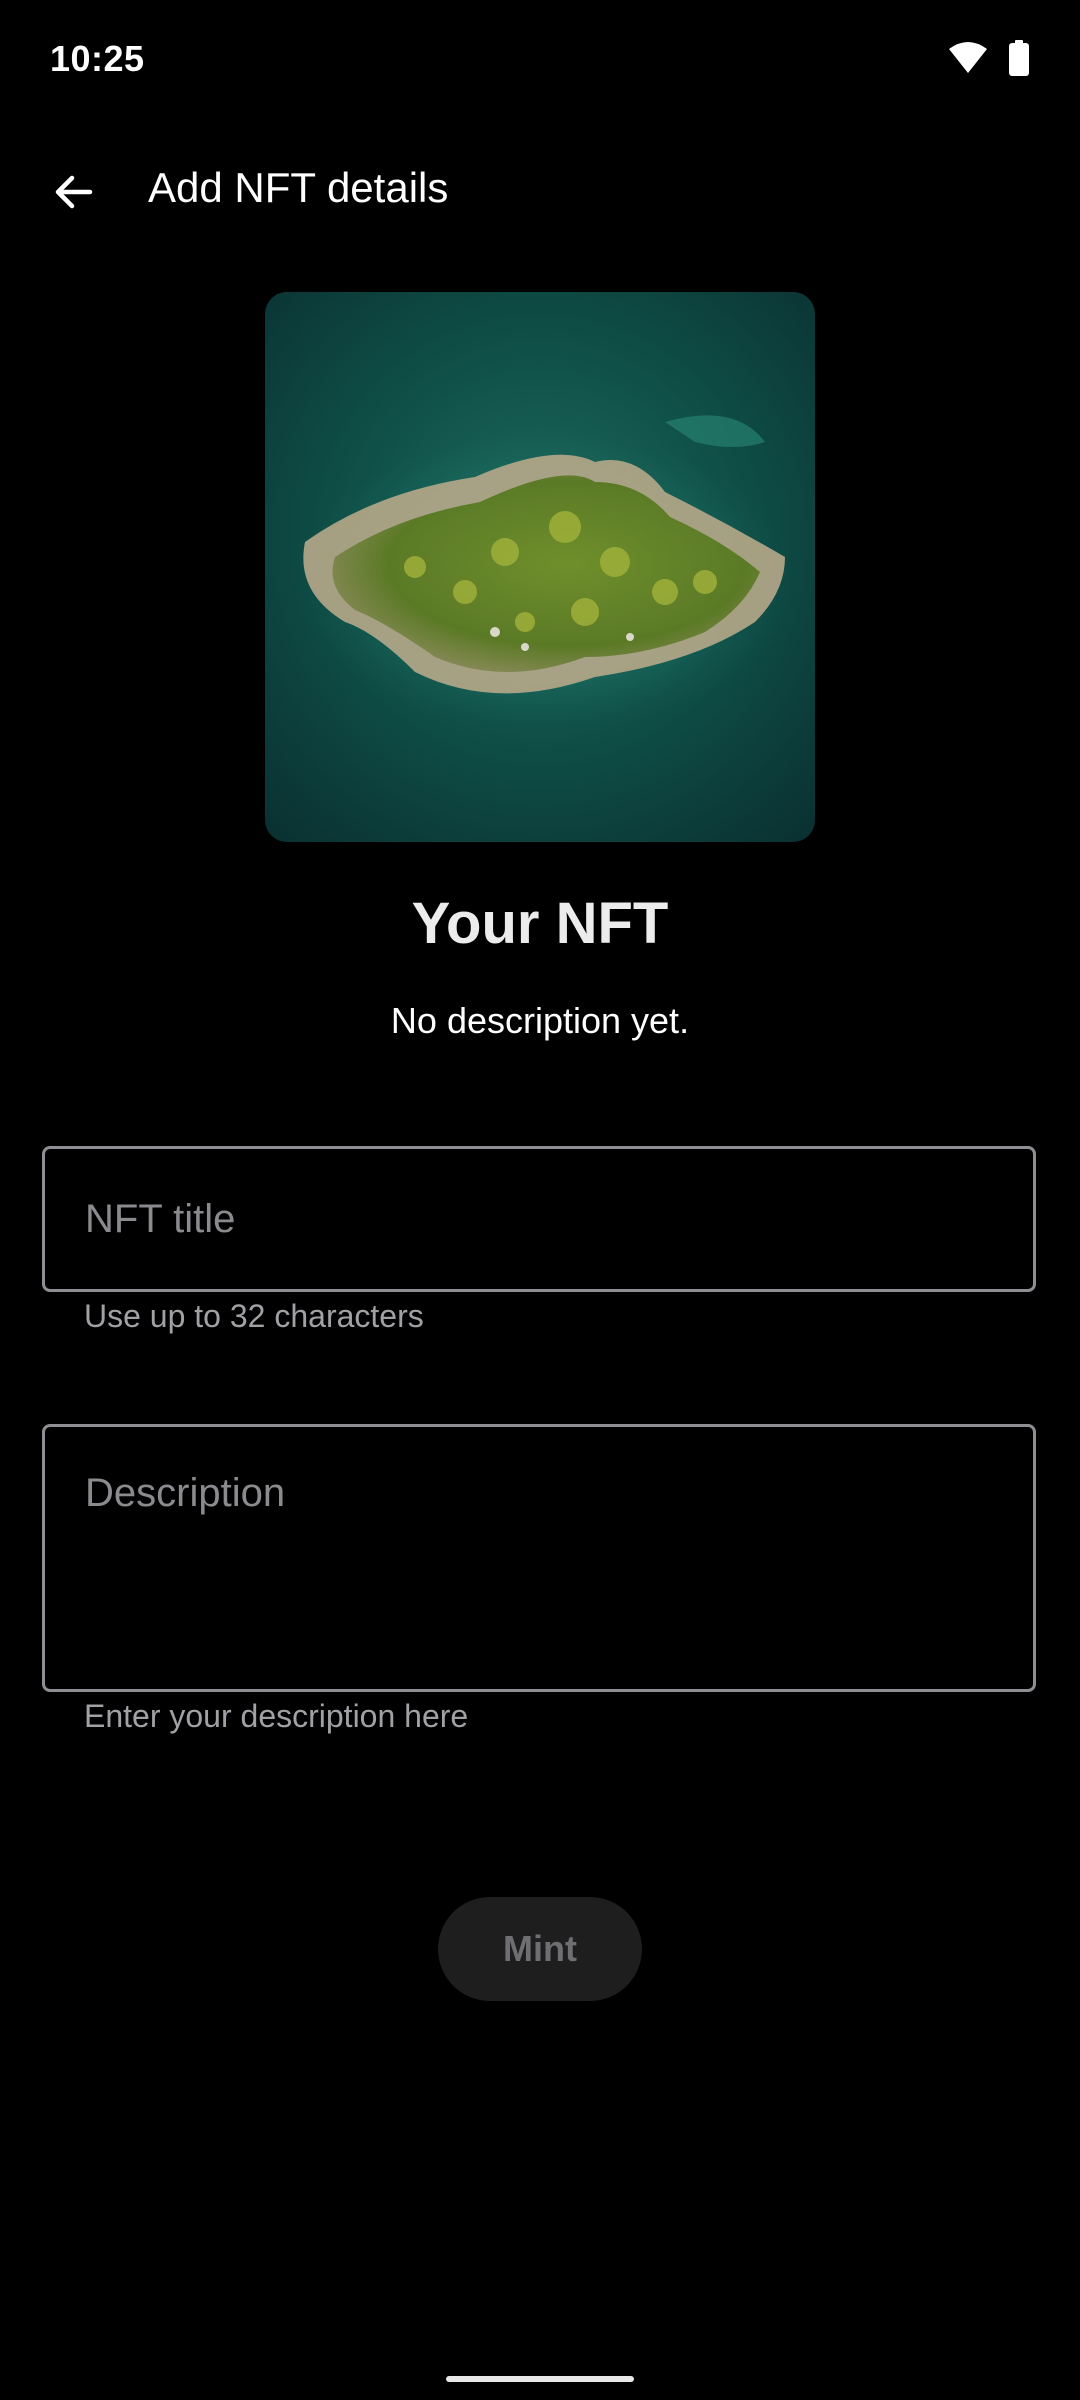  I want to click on nft-preview-image, so click(540, 567).